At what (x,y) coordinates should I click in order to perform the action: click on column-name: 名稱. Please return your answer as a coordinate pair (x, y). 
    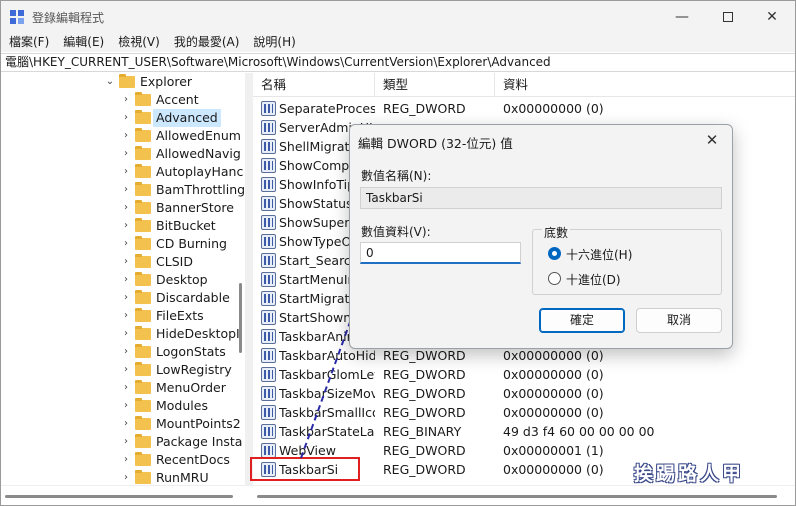
    Looking at the image, I should click on (314, 85).